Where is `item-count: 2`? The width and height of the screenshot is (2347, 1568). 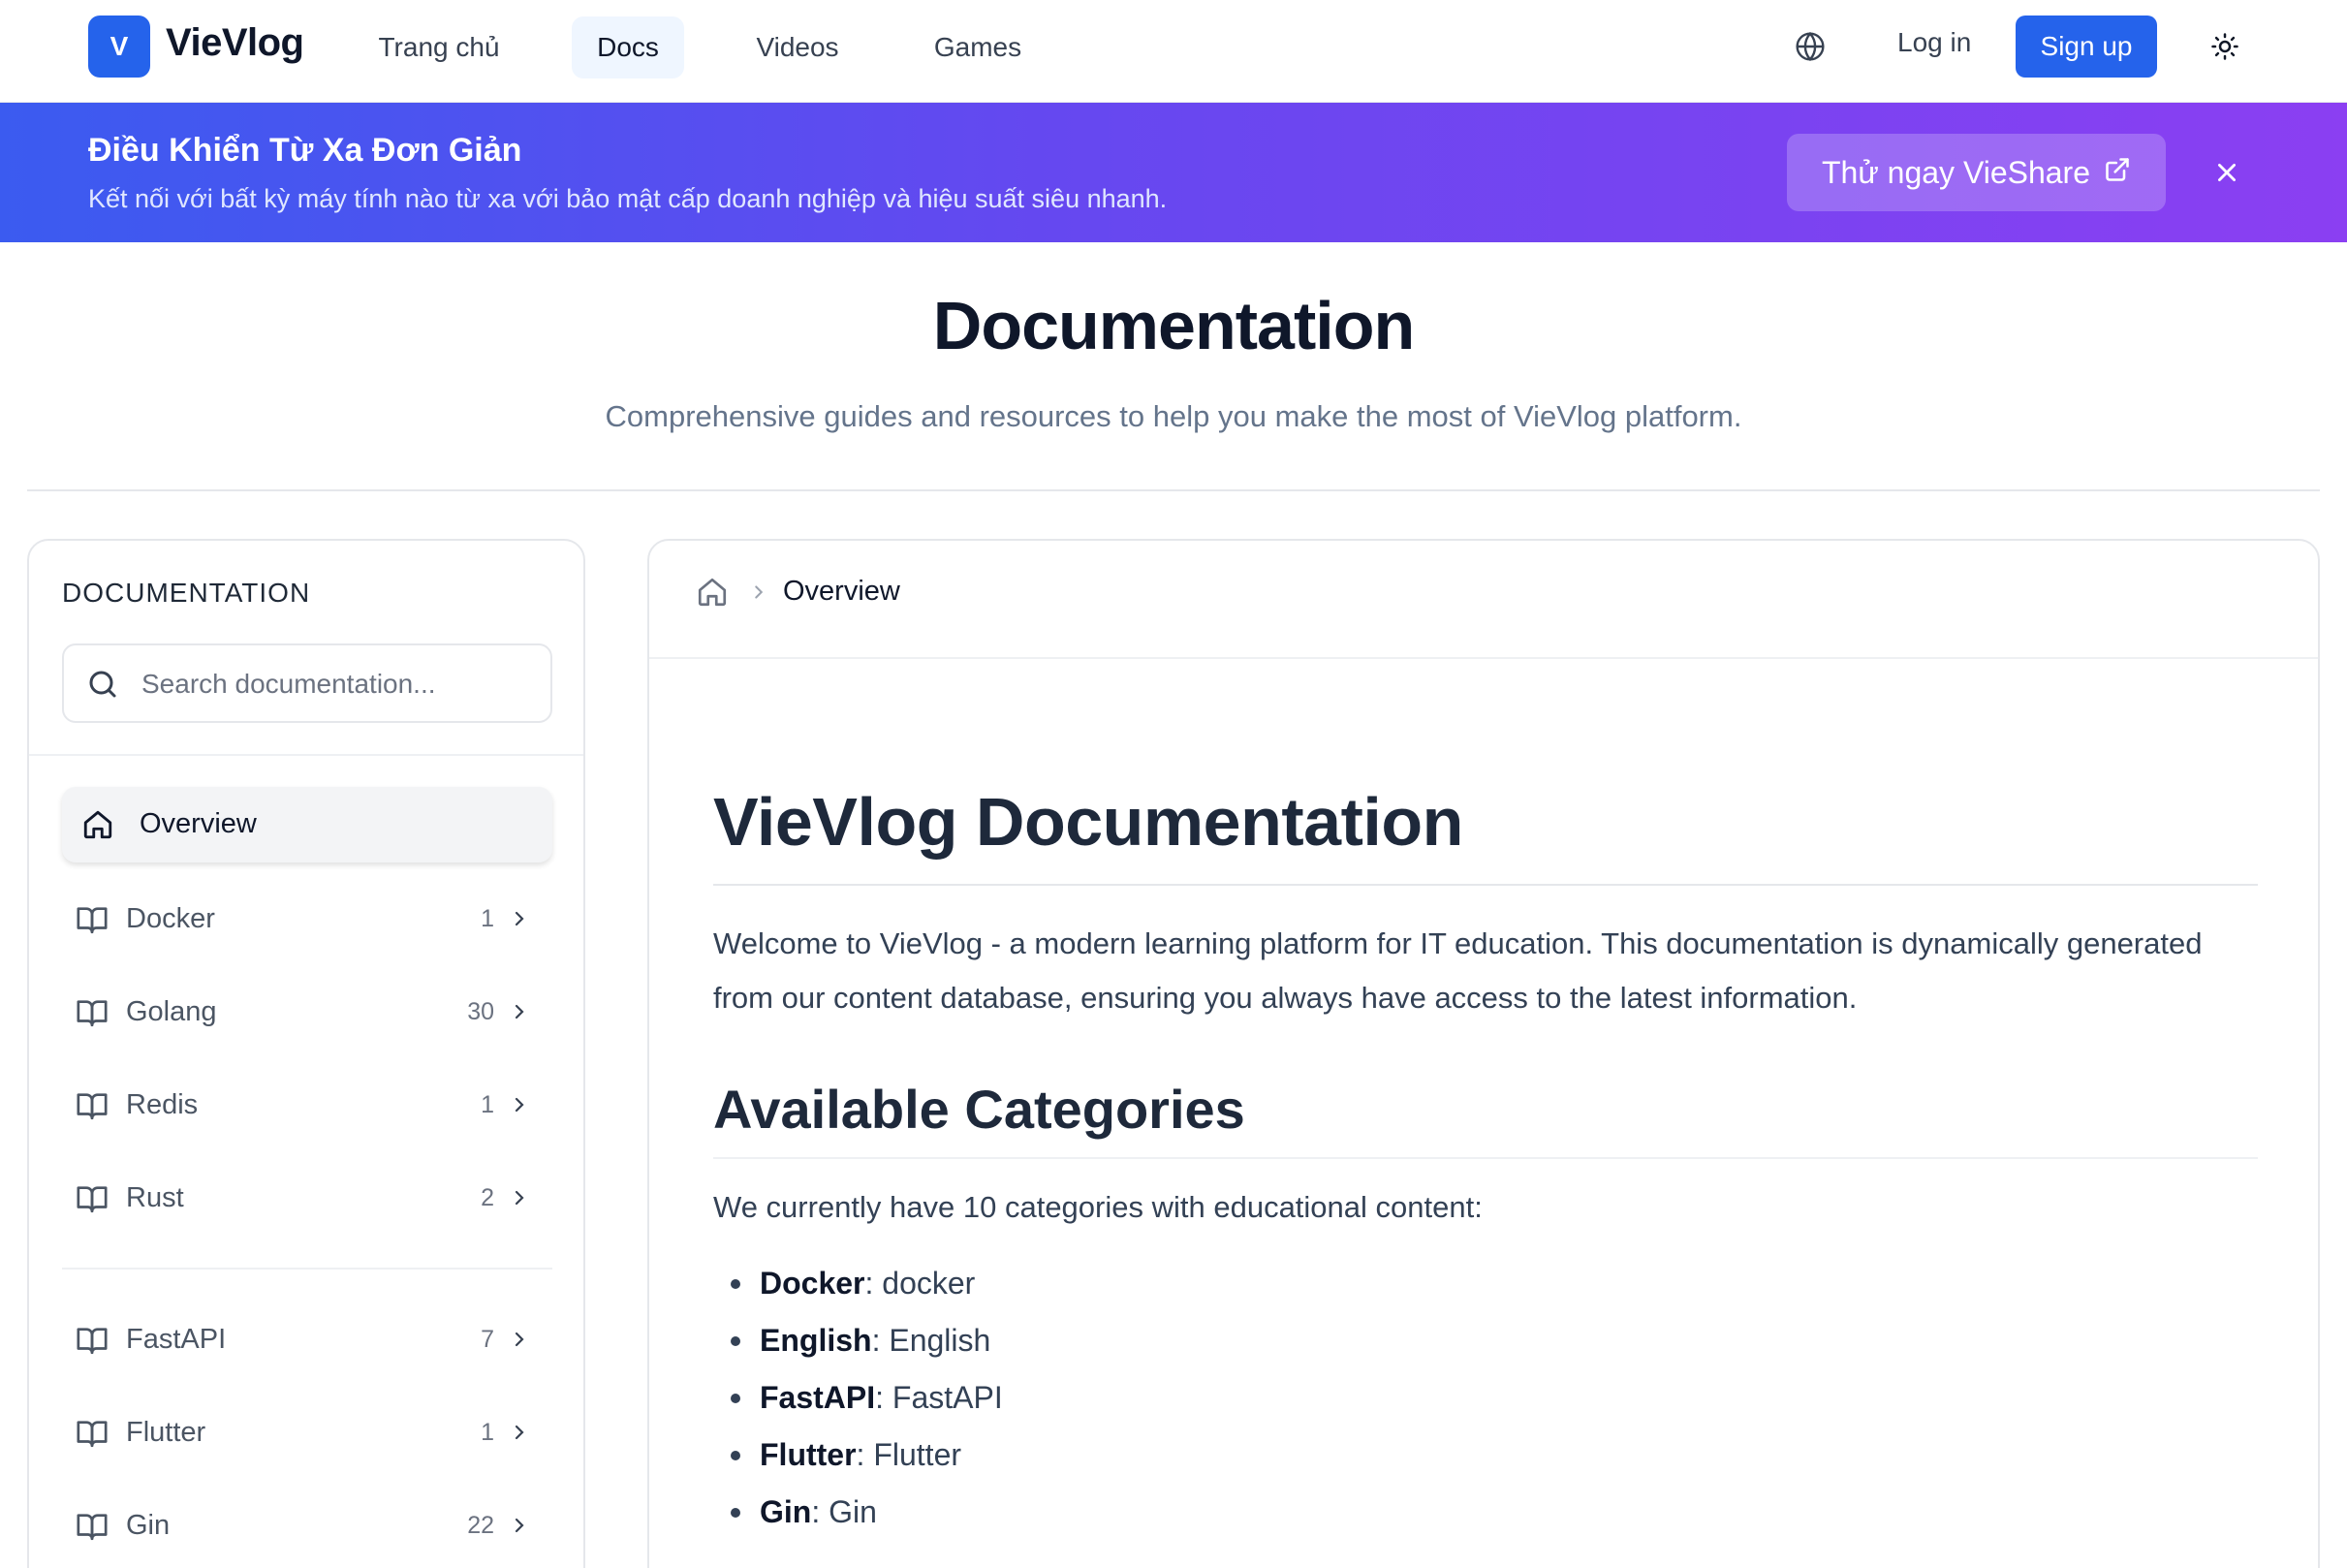 item-count: 2 is located at coordinates (487, 1198).